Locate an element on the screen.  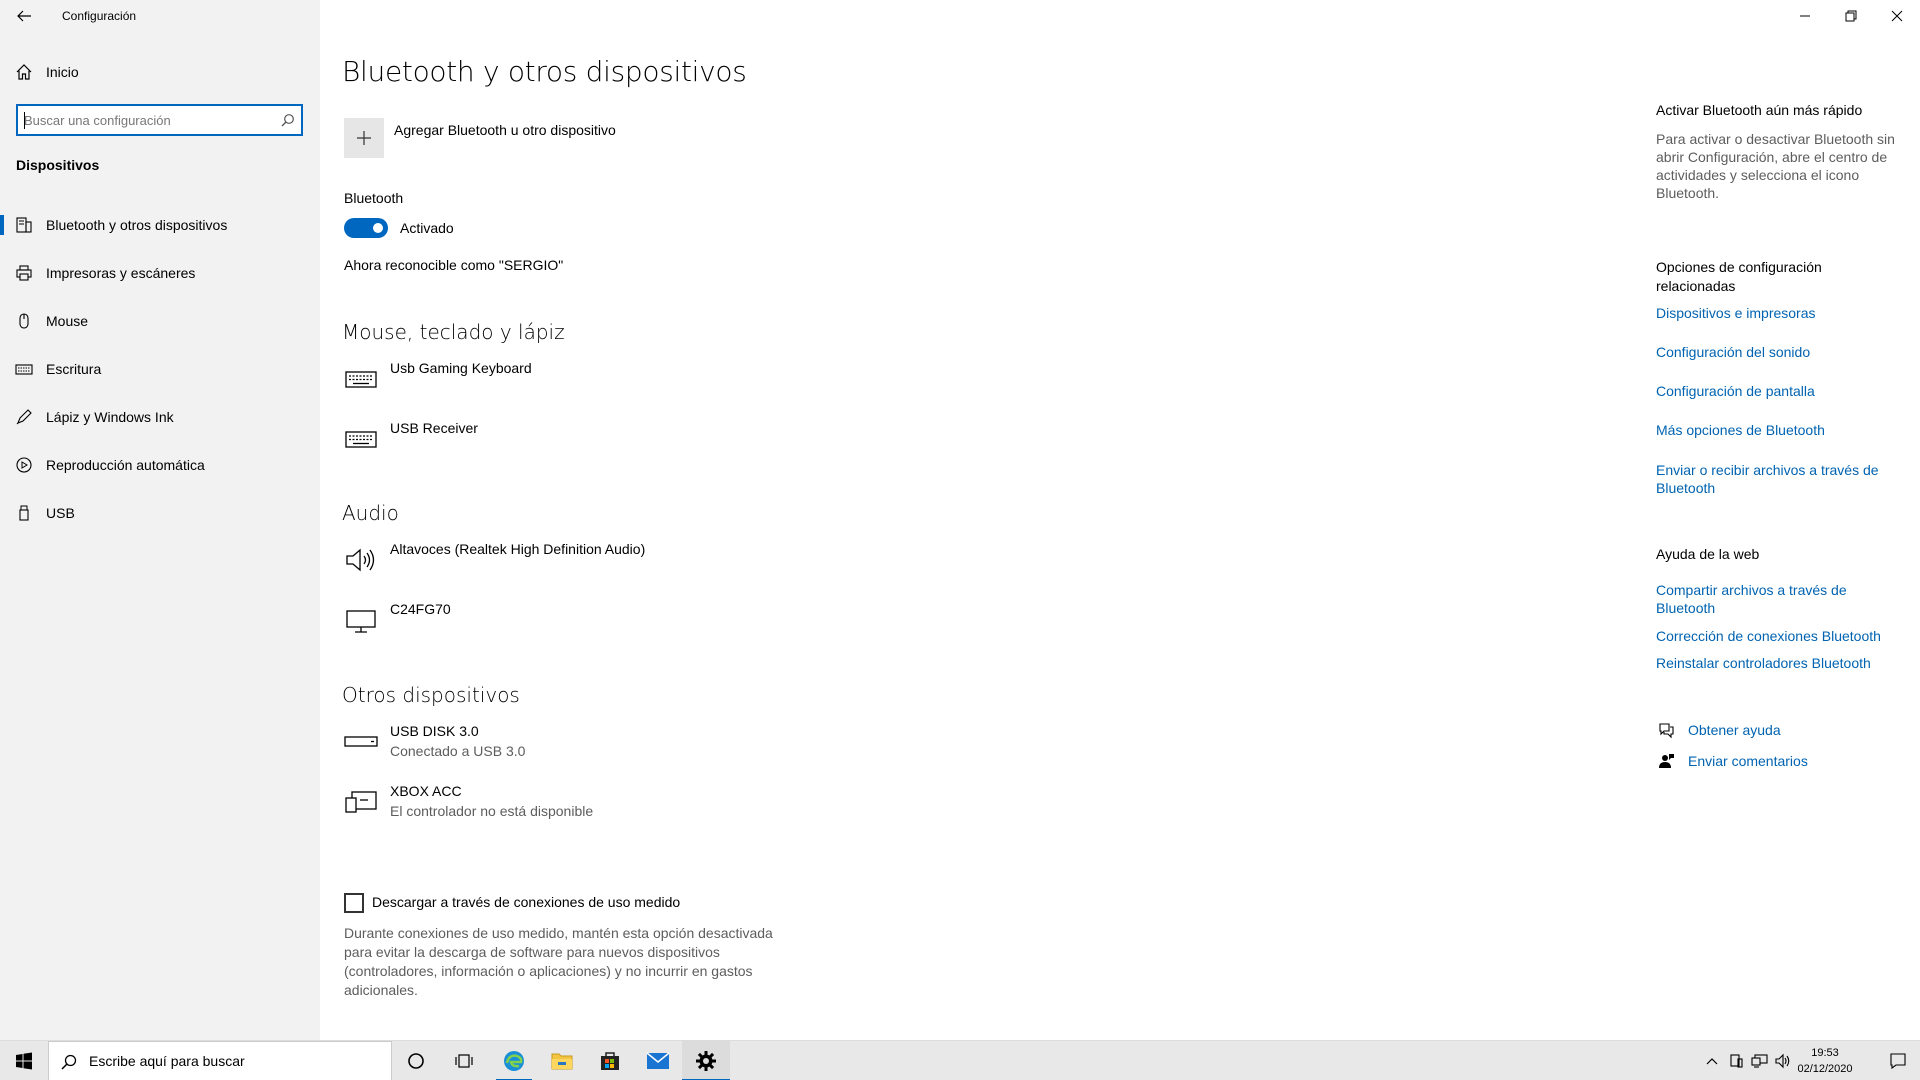
sidebar-item-label: Impresoras y escáneres is located at coordinates (121, 273).